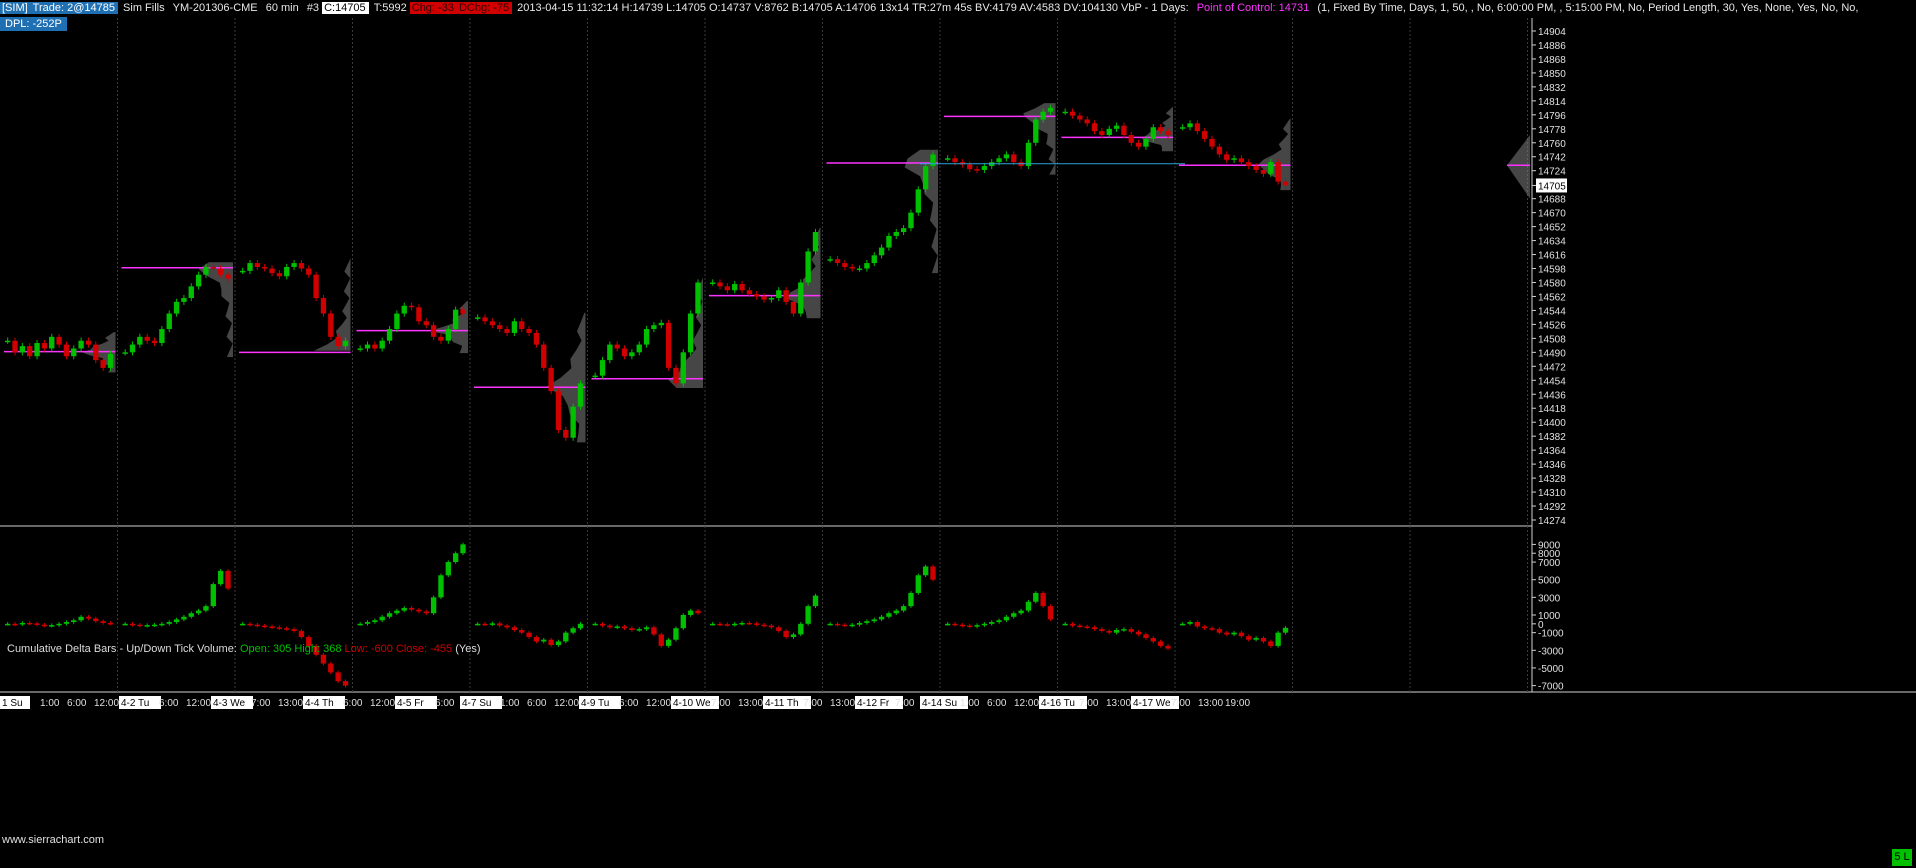 The height and width of the screenshot is (868, 1916). Describe the element at coordinates (368, 649) in the screenshot. I see `delta-low: Low: -600` at that location.